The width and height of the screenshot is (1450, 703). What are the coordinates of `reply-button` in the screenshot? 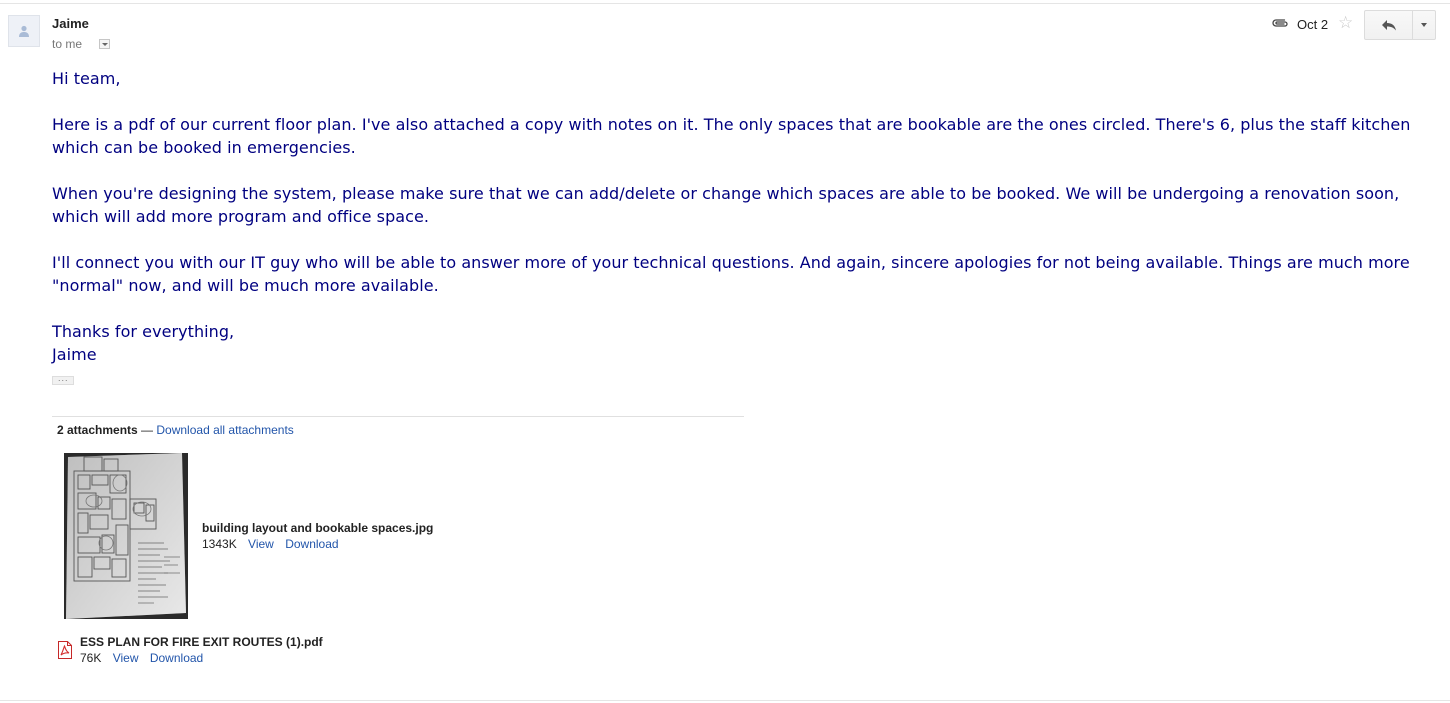 It's located at (1389, 25).